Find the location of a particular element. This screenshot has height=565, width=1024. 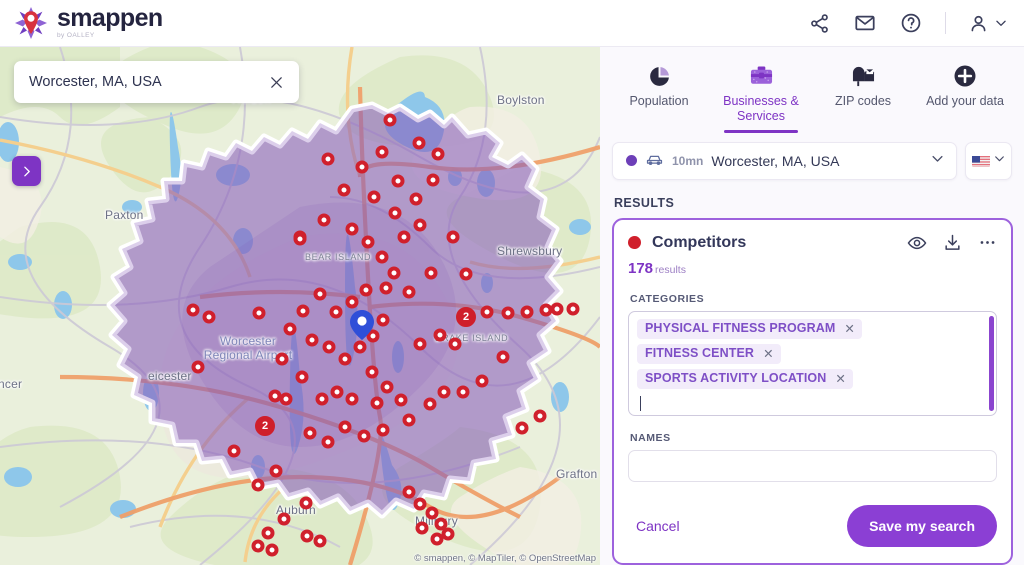

tab-add-your-data: Add your data is located at coordinates (965, 94).